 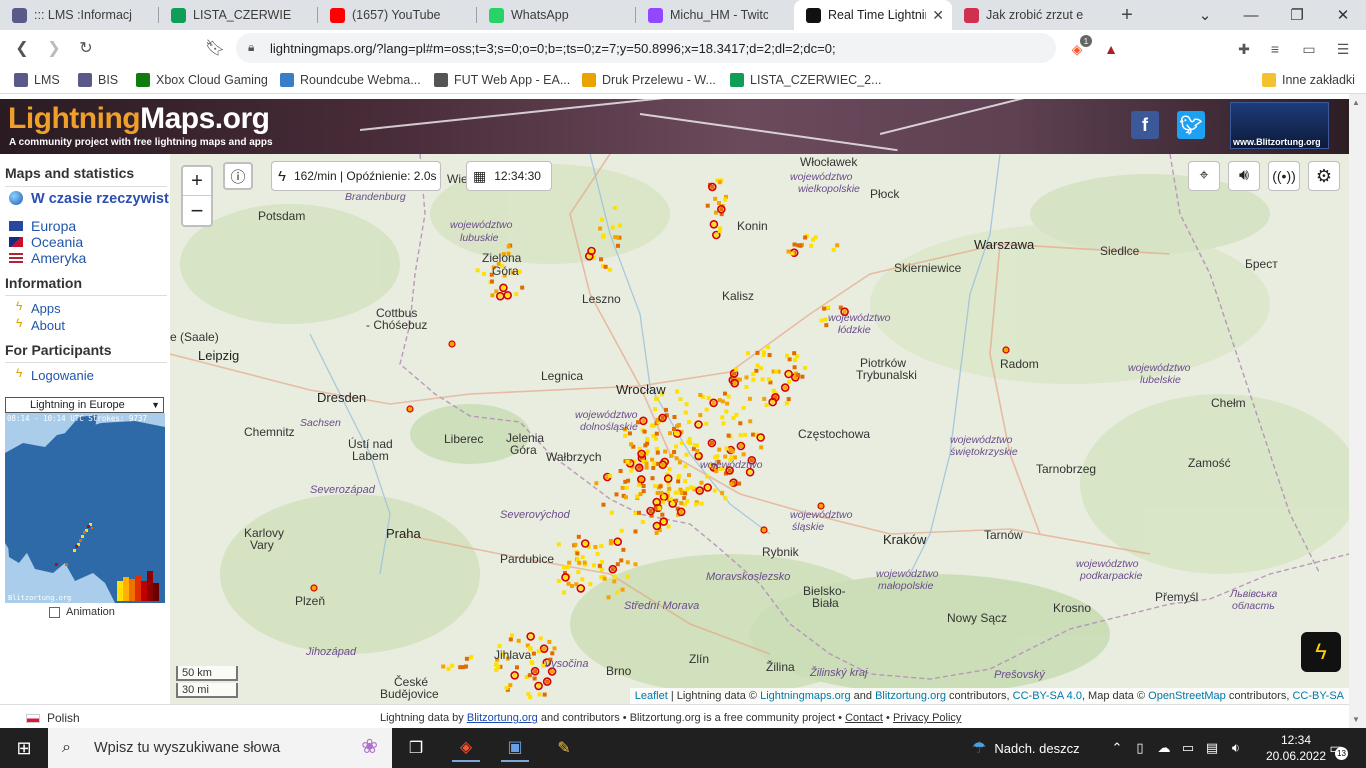 I want to click on brave-browser-icon: ◈, so click(x=466, y=748).